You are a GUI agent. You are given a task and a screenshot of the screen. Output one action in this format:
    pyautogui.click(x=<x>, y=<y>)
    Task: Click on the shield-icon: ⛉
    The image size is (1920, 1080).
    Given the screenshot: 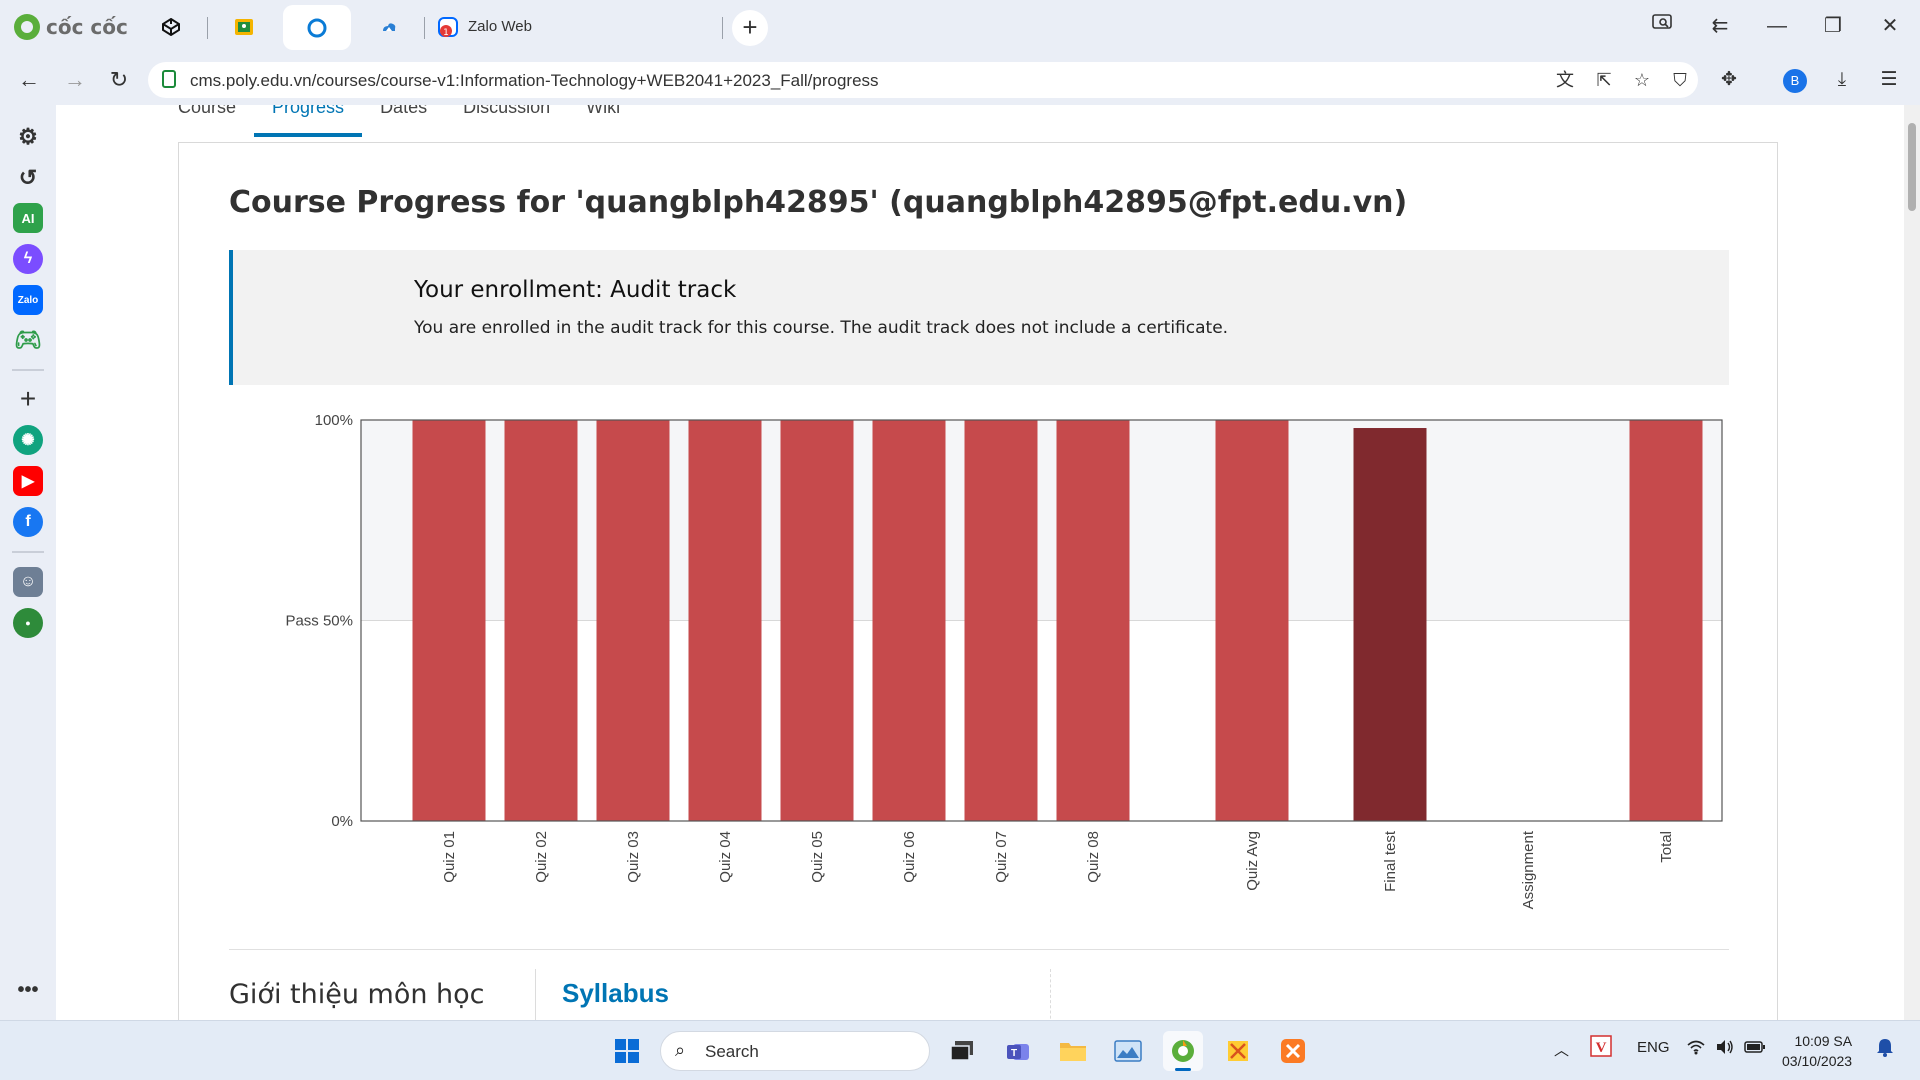 What is the action you would take?
    pyautogui.click(x=1680, y=80)
    